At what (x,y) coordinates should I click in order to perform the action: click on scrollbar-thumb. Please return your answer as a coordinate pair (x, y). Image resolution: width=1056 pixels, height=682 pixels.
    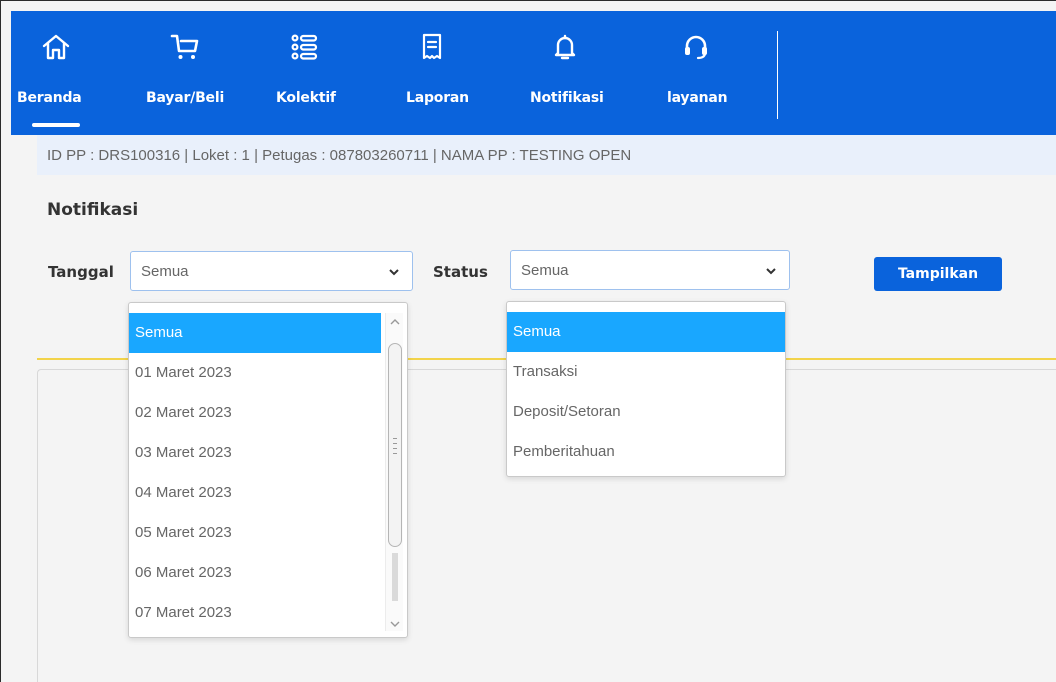
    Looking at the image, I should click on (395, 445).